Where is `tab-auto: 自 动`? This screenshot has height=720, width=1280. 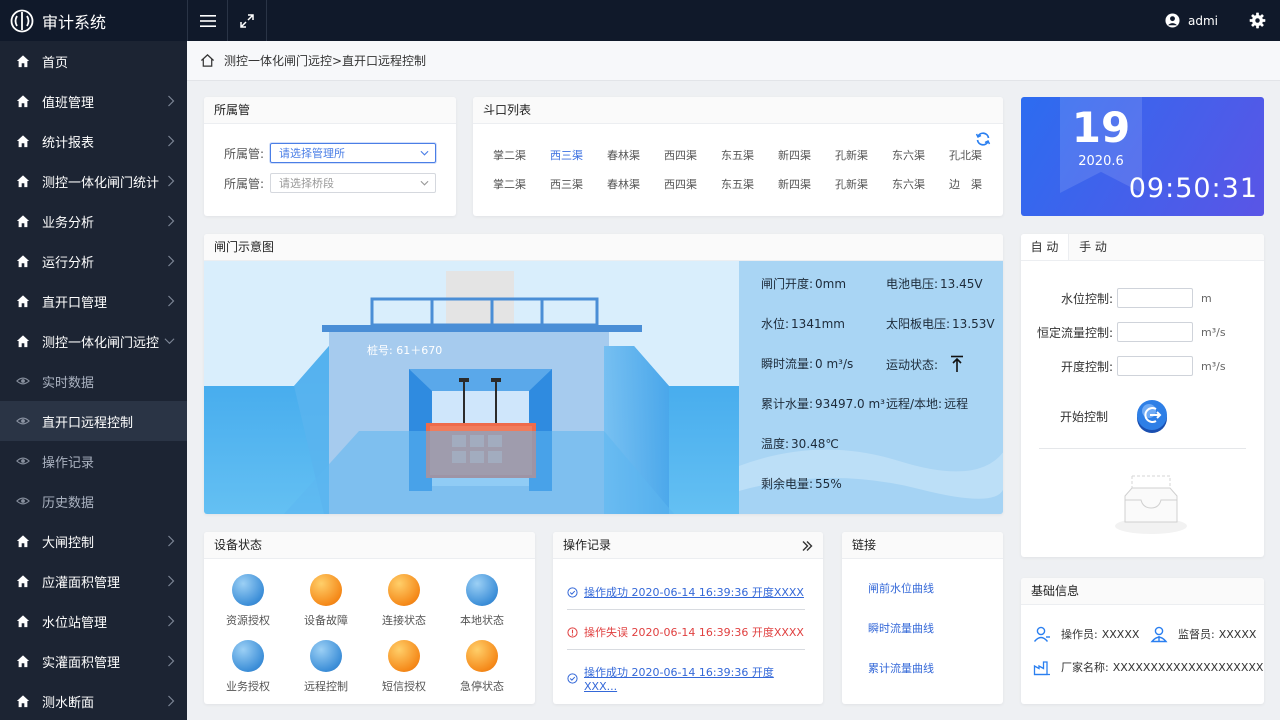 tab-auto: 自 动 is located at coordinates (1045, 247).